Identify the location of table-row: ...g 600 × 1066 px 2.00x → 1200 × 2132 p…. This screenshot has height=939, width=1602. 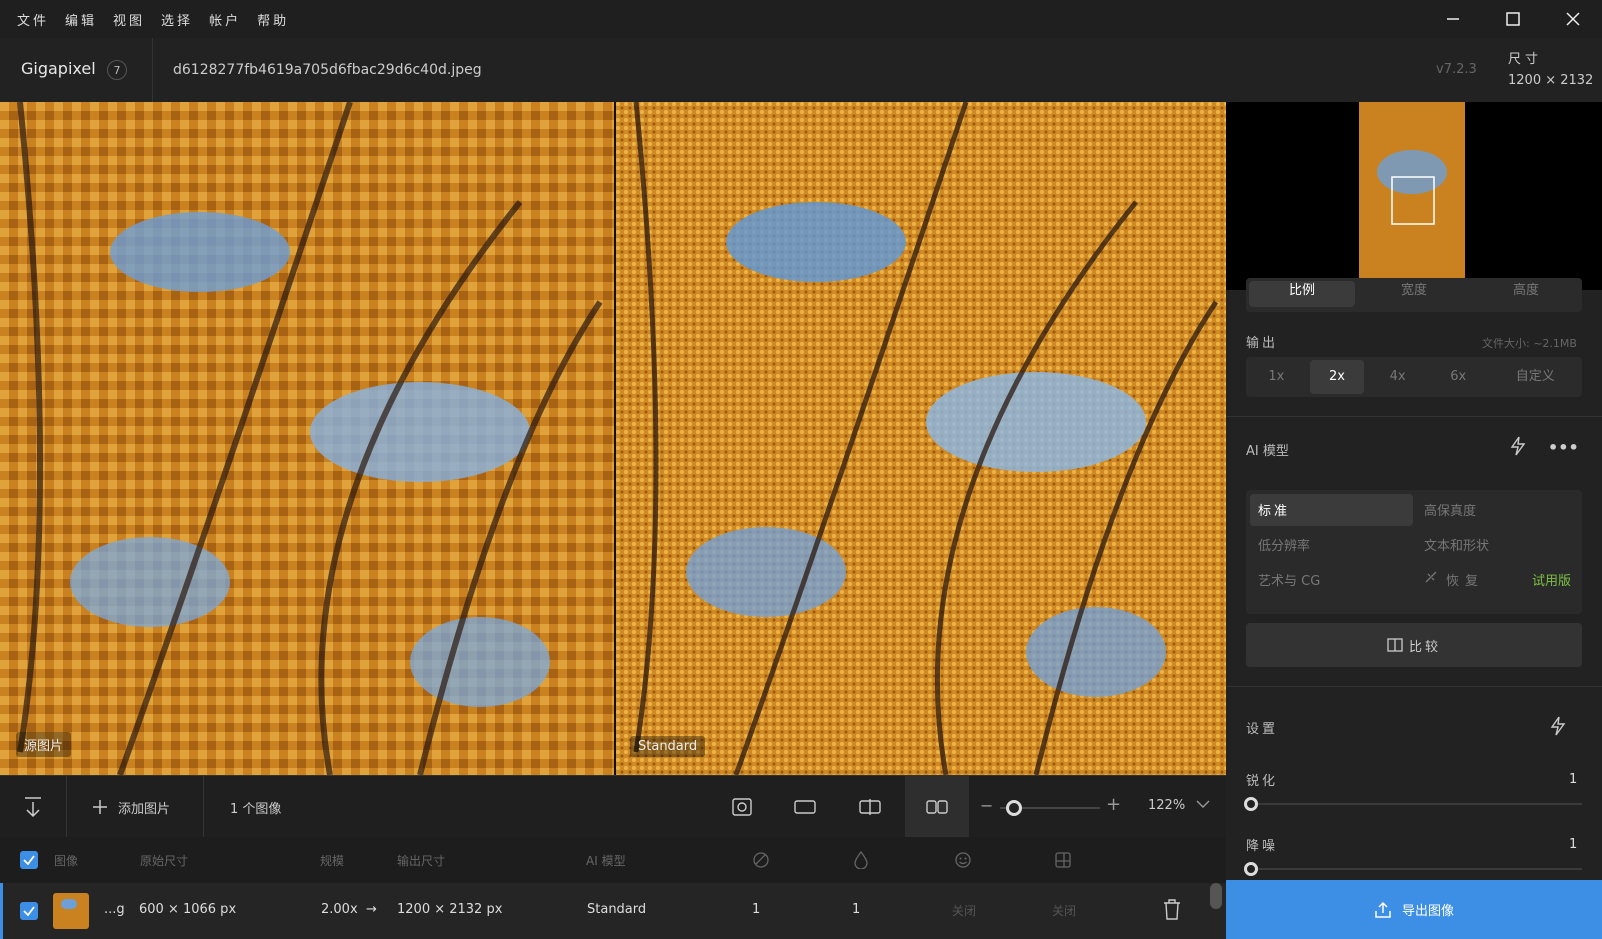
(613, 911).